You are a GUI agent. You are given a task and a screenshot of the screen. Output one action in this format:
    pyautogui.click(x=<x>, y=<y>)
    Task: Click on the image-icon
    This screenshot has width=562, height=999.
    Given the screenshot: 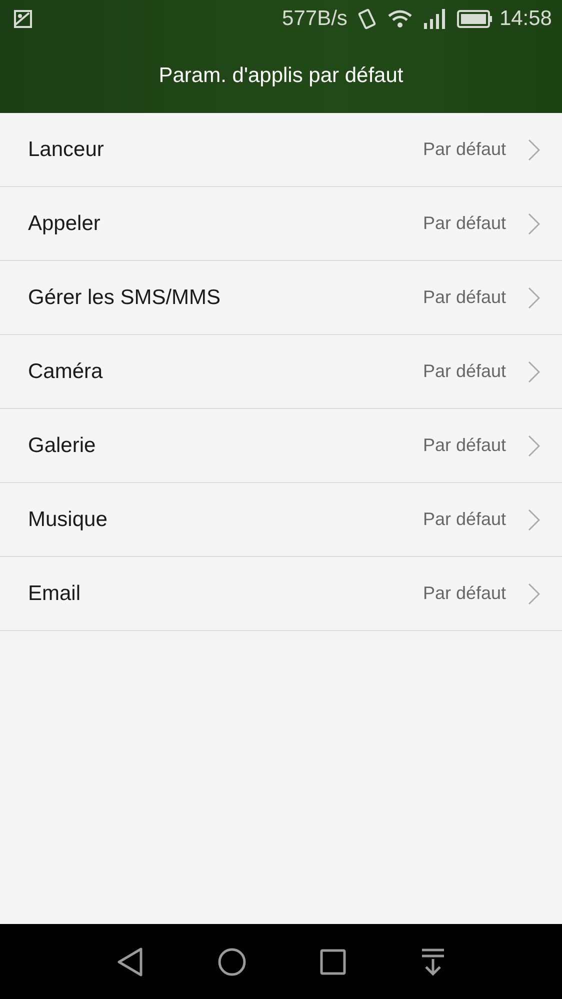 What is the action you would take?
    pyautogui.click(x=23, y=19)
    